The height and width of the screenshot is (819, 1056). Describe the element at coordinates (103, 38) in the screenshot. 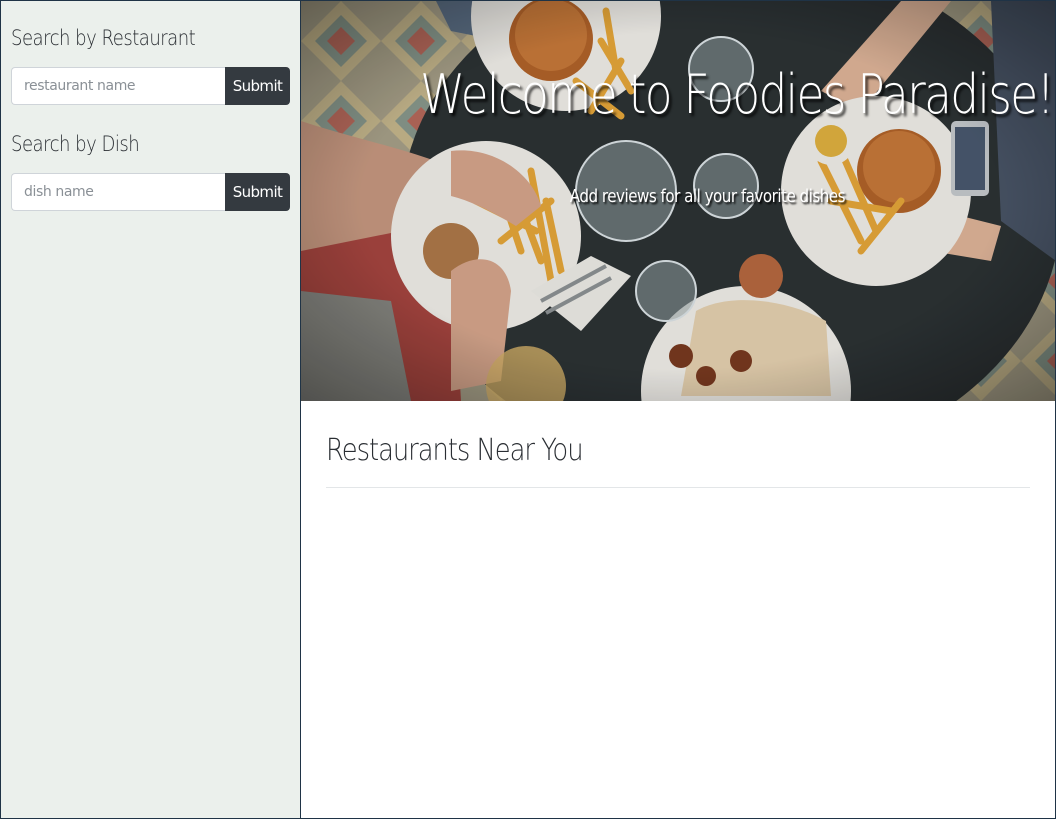

I see `restaurant-search-heading: Search by Restaurant` at that location.